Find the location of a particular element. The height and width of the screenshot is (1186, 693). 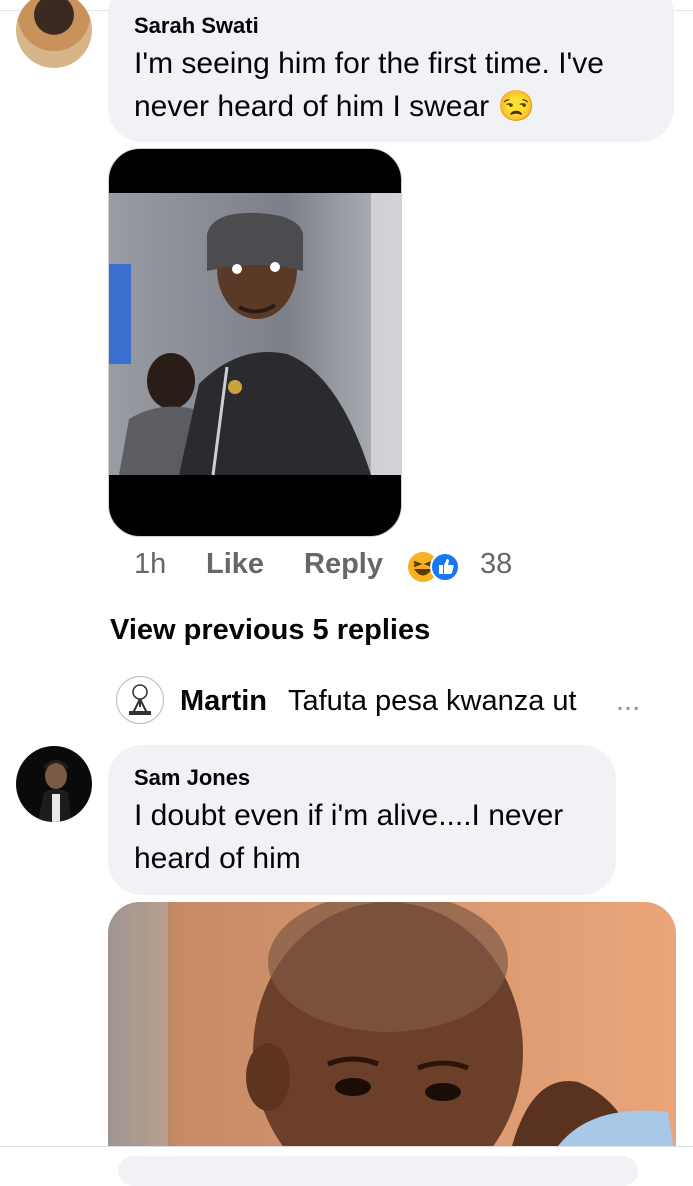

comment-author: Sam Jones is located at coordinates (192, 778).